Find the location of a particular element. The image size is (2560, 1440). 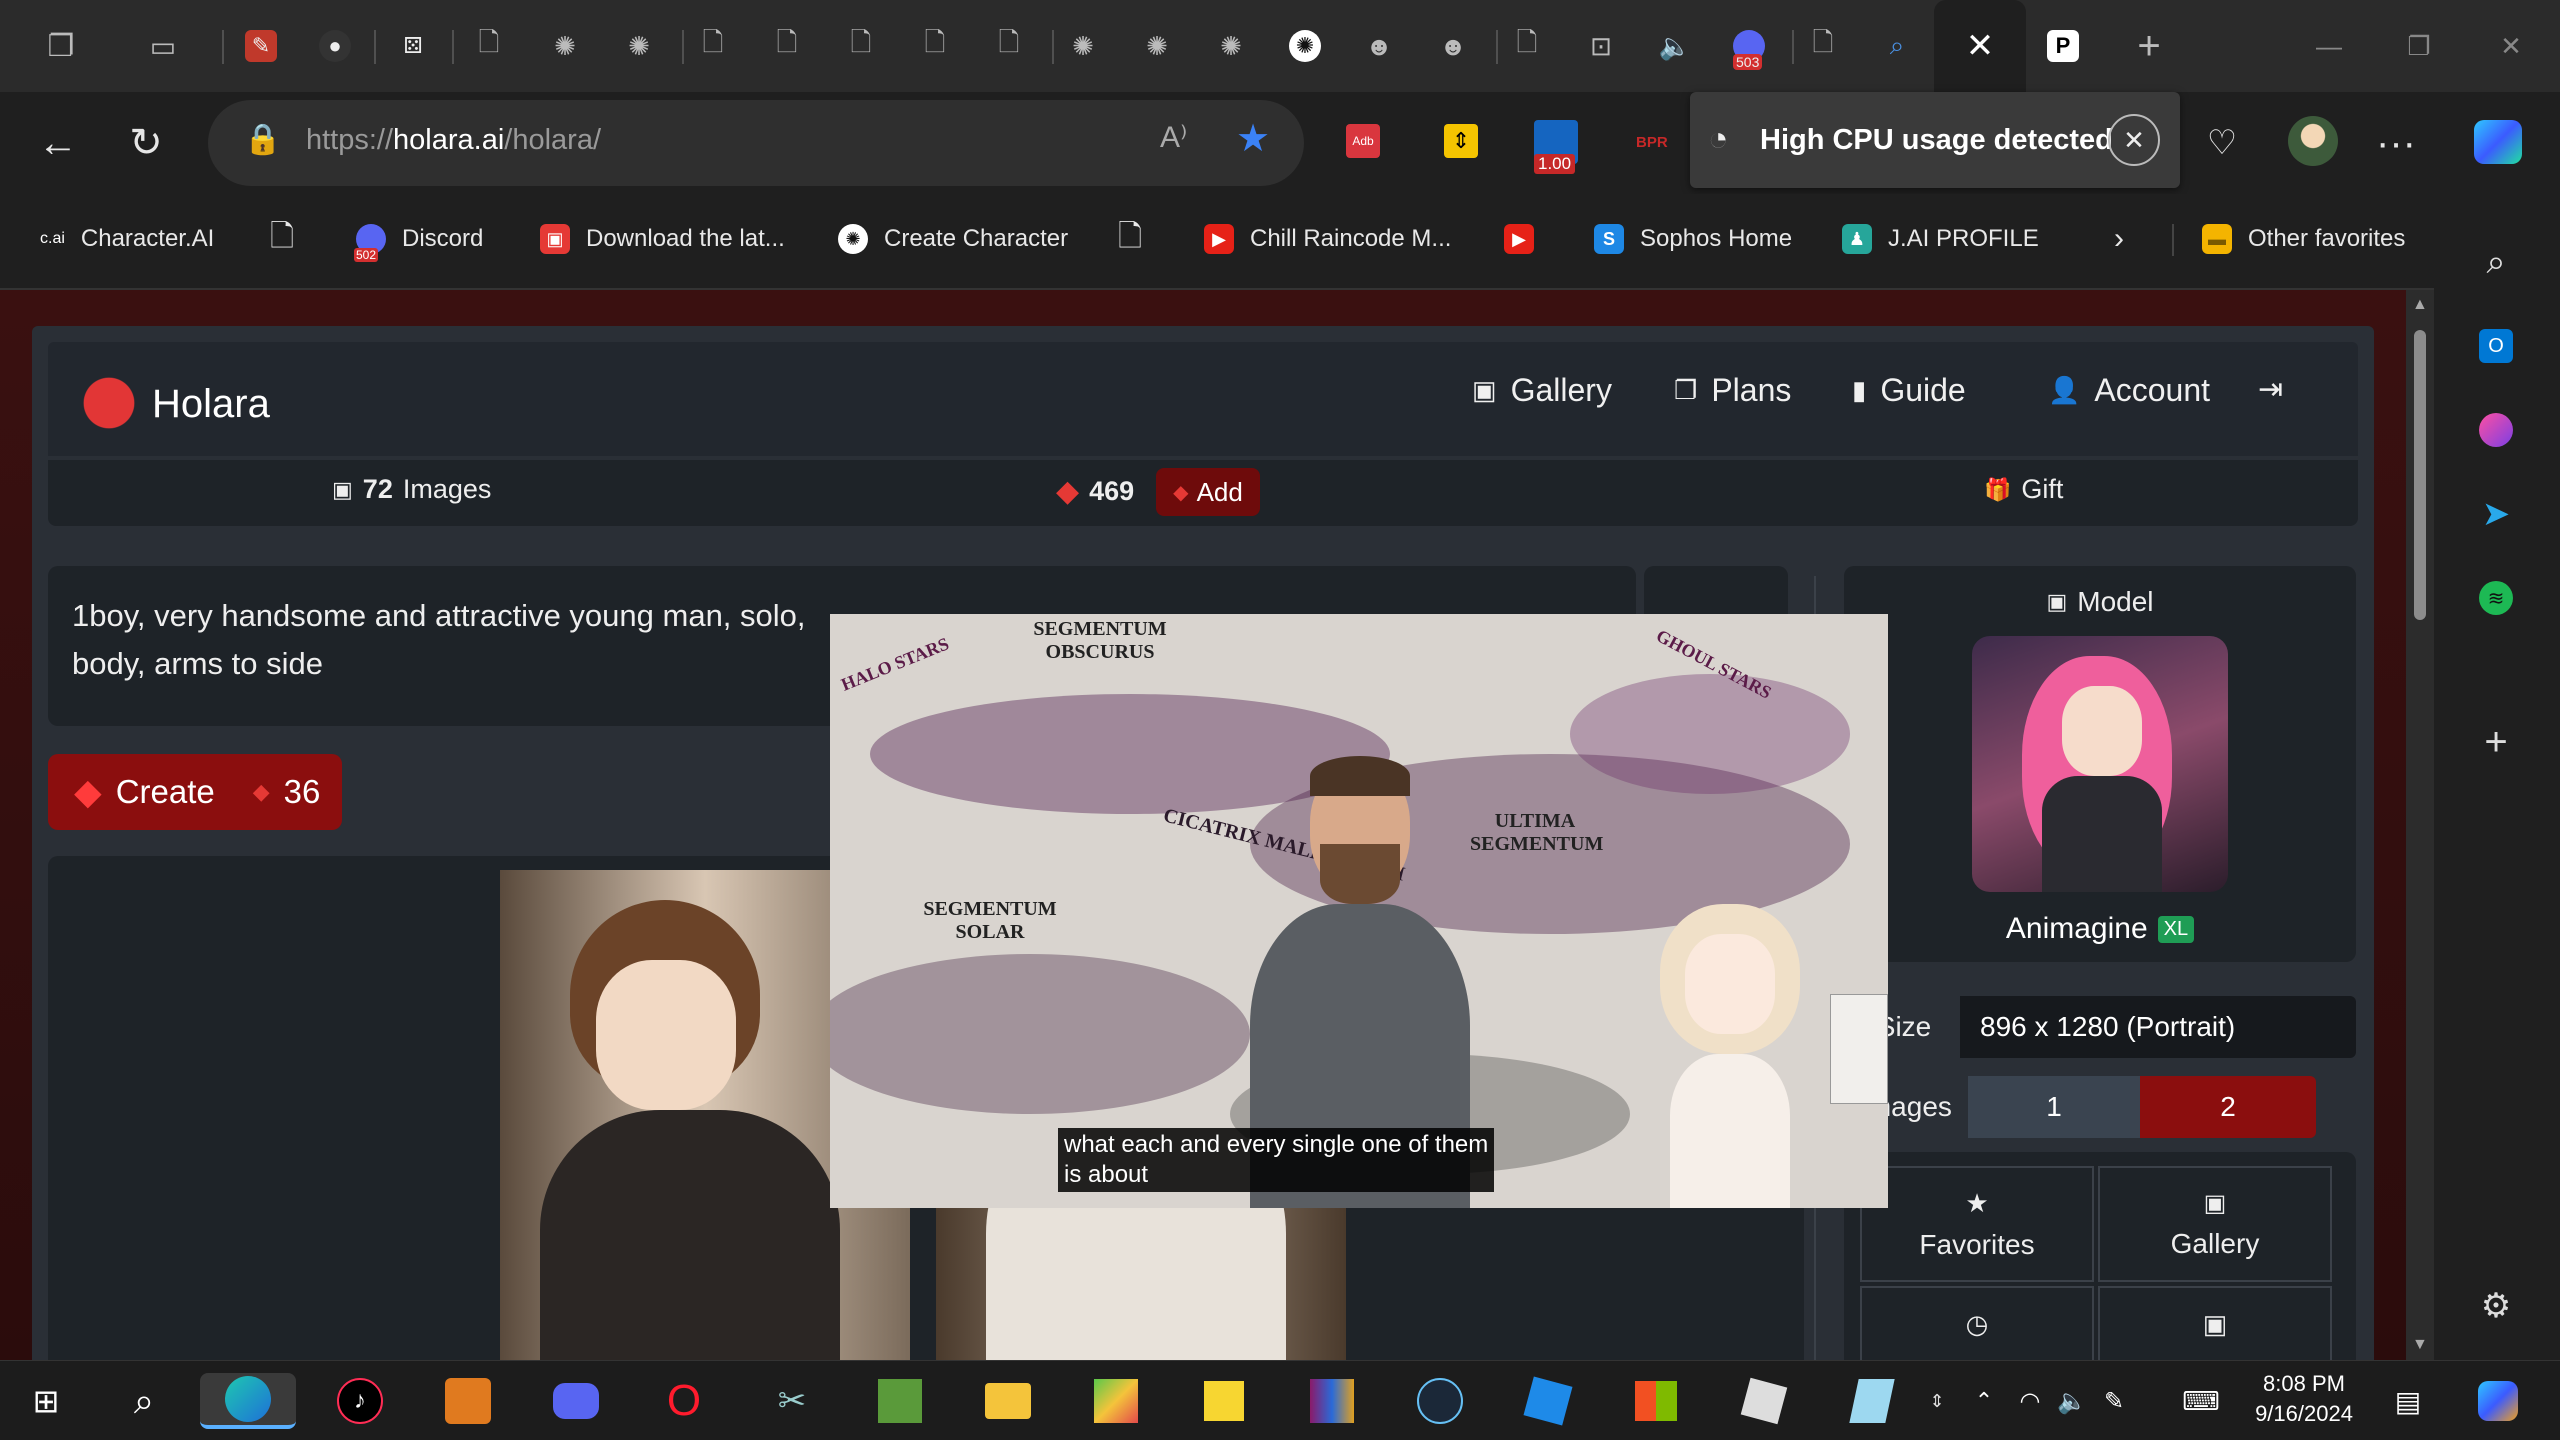

favorite-page-2: 🗋 is located at coordinates (1130, 239).